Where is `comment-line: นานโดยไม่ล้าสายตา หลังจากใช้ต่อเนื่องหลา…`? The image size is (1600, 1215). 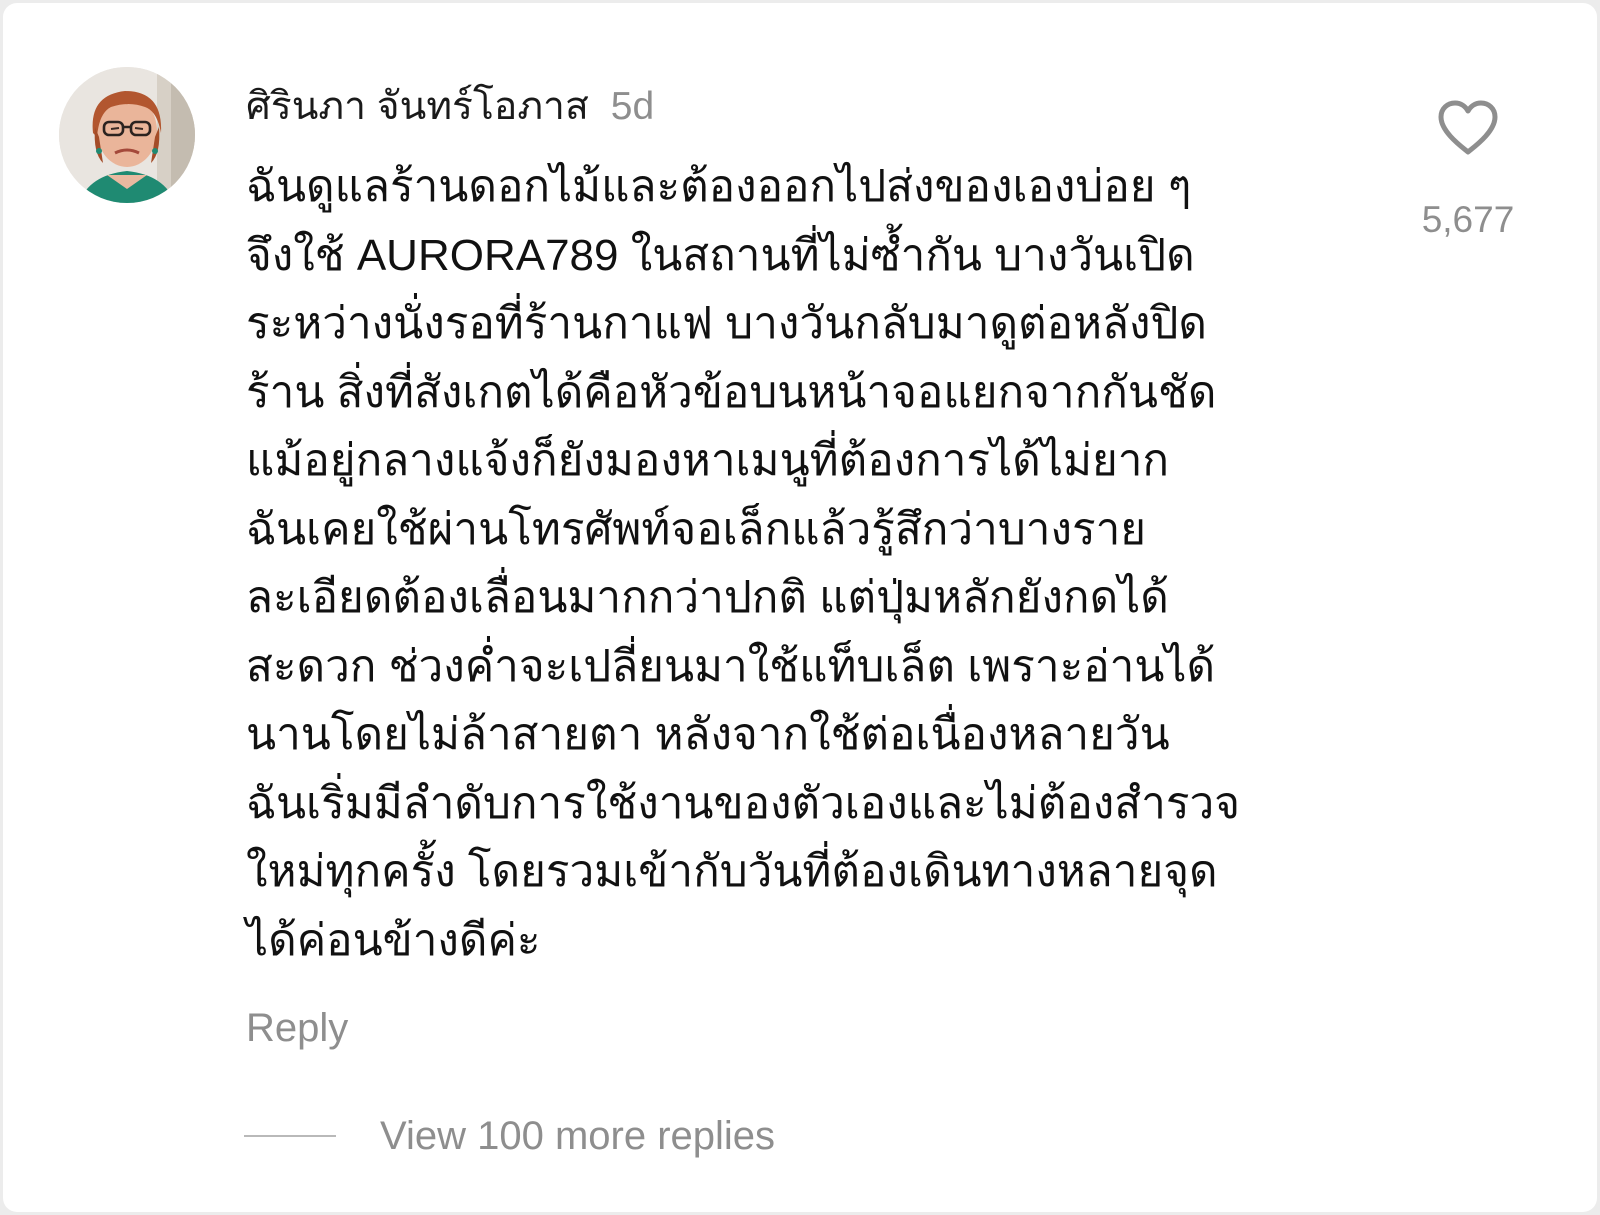 comment-line: นานโดยไม่ล้าสายตา หลังจากใช้ต่อเนื่องหลา… is located at coordinates (708, 734).